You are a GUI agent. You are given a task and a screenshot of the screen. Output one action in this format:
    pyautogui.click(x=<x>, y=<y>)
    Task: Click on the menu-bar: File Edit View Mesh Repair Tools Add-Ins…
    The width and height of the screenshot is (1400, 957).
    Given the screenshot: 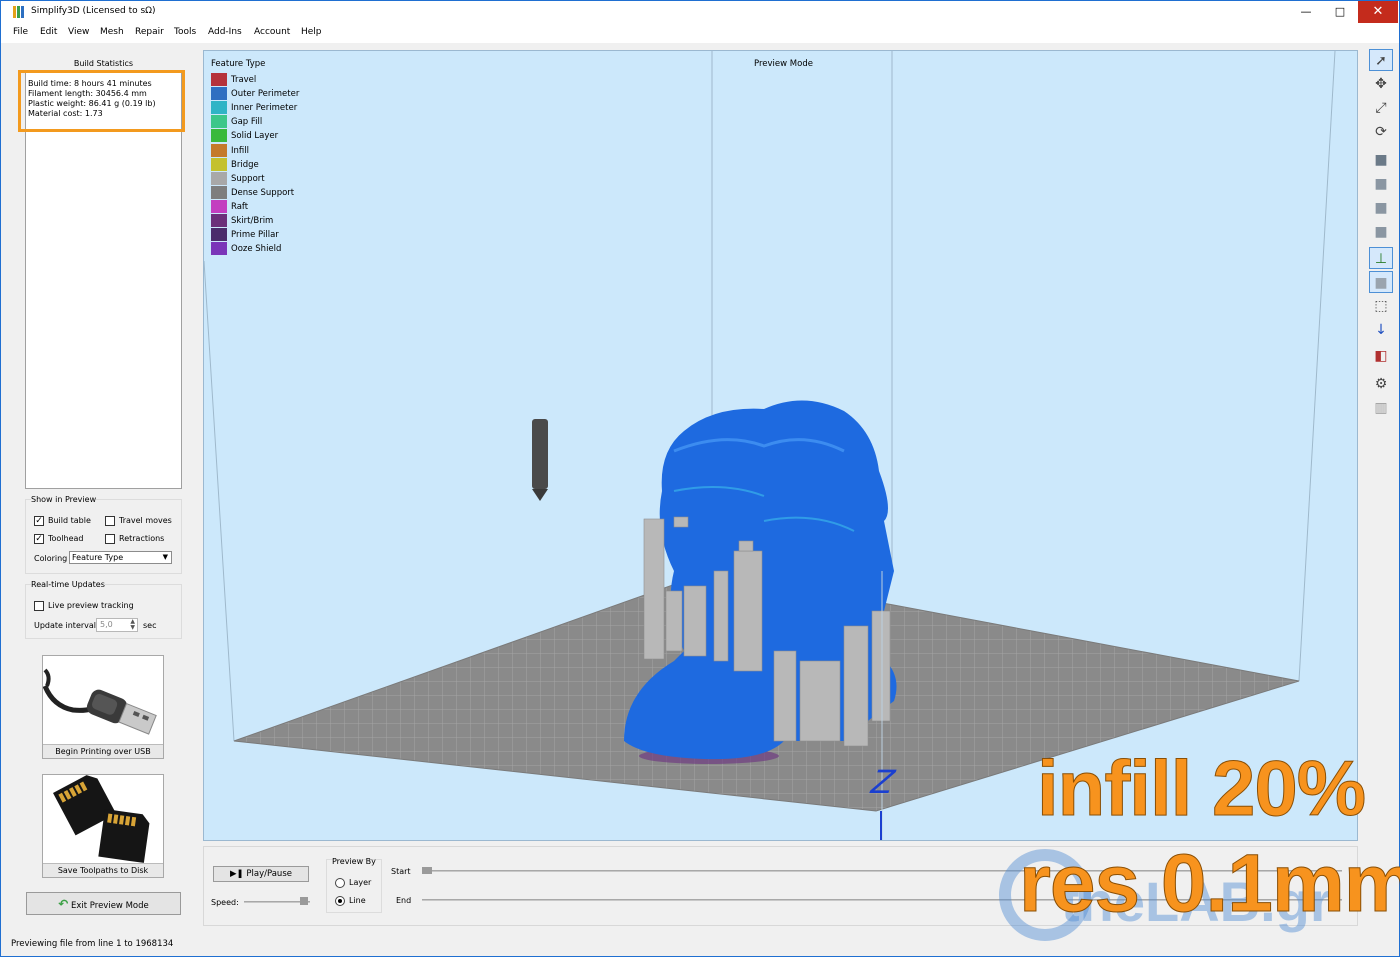 What is the action you would take?
    pyautogui.click(x=700, y=33)
    